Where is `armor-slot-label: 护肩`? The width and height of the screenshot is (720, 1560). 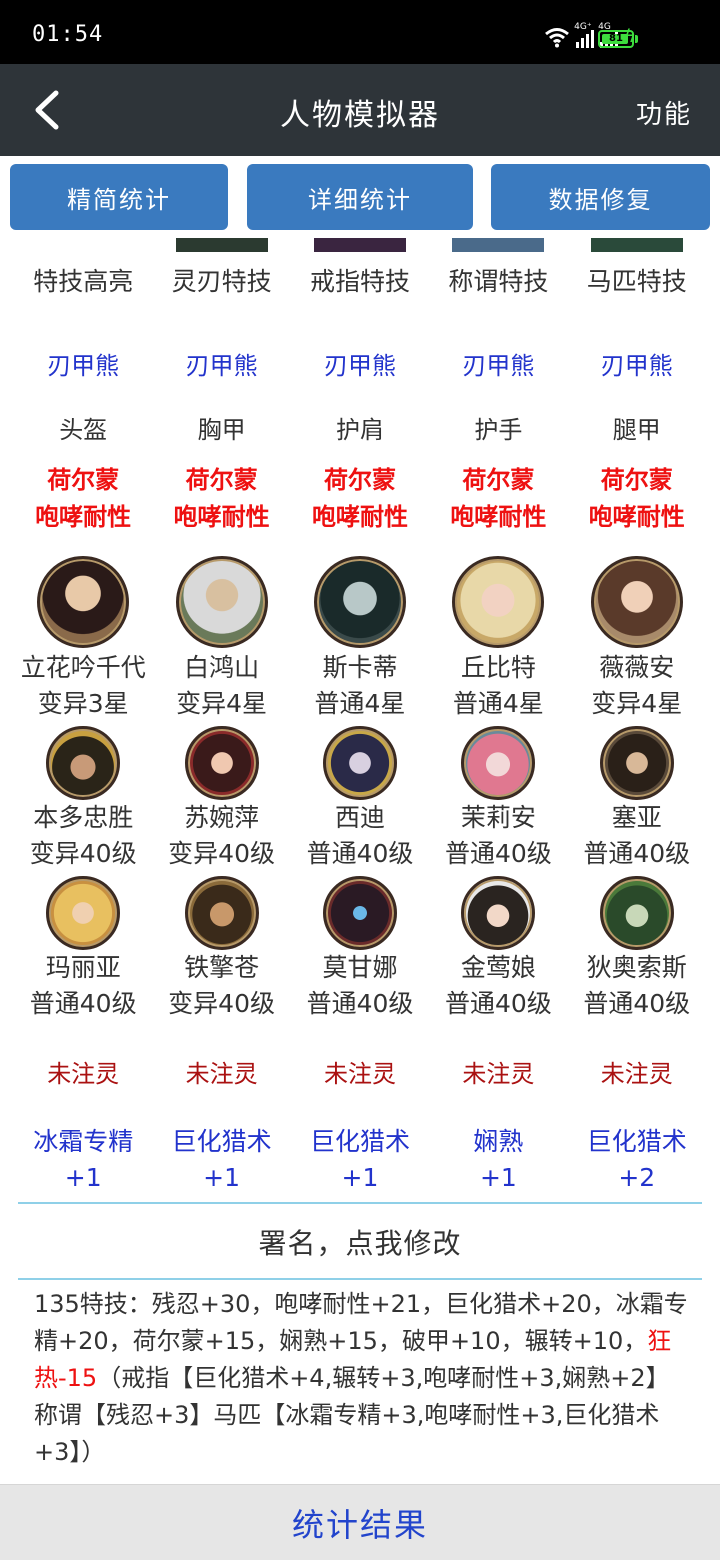 armor-slot-label: 护肩 is located at coordinates (360, 430).